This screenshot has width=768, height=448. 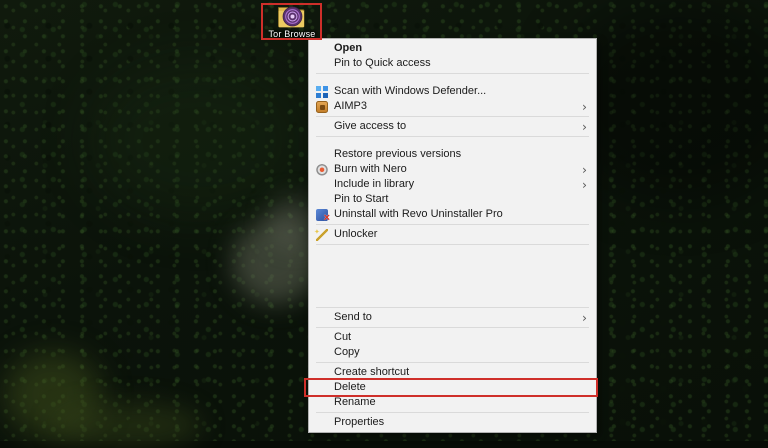 I want to click on menu-item-create-shortcut: Create shortcut, so click(x=452, y=372).